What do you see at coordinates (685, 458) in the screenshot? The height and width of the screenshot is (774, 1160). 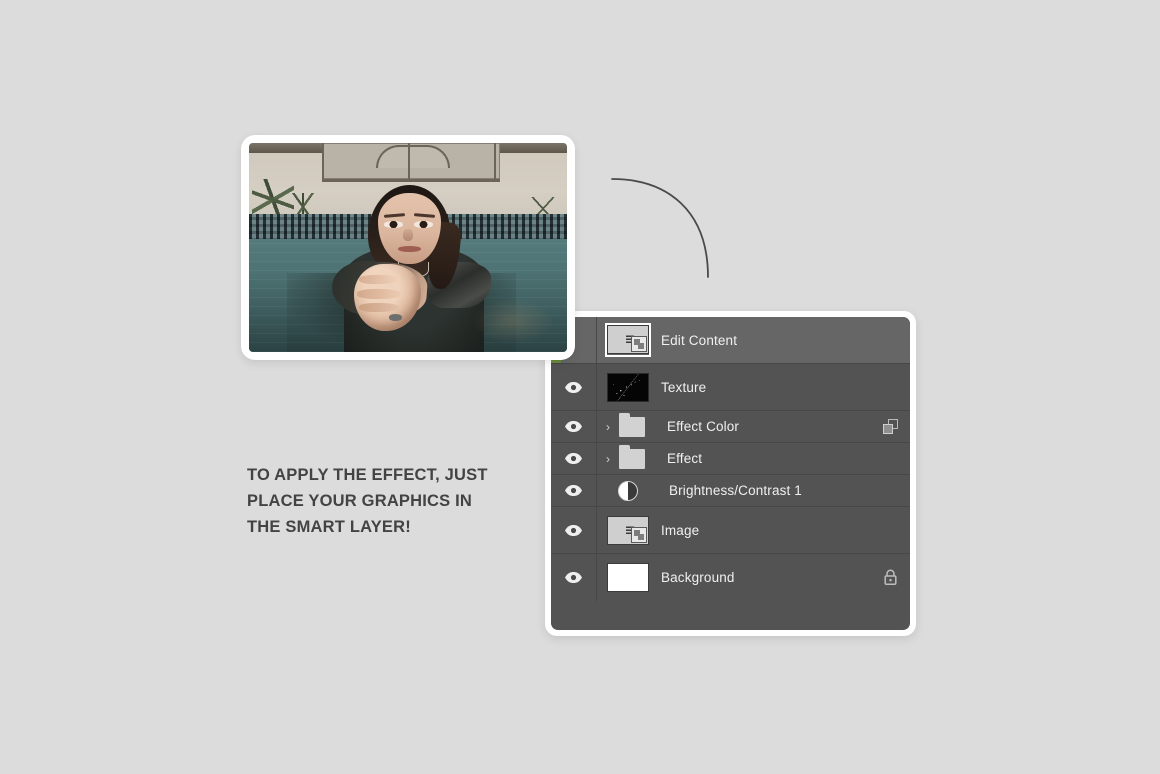 I see `layer-label: Effect` at bounding box center [685, 458].